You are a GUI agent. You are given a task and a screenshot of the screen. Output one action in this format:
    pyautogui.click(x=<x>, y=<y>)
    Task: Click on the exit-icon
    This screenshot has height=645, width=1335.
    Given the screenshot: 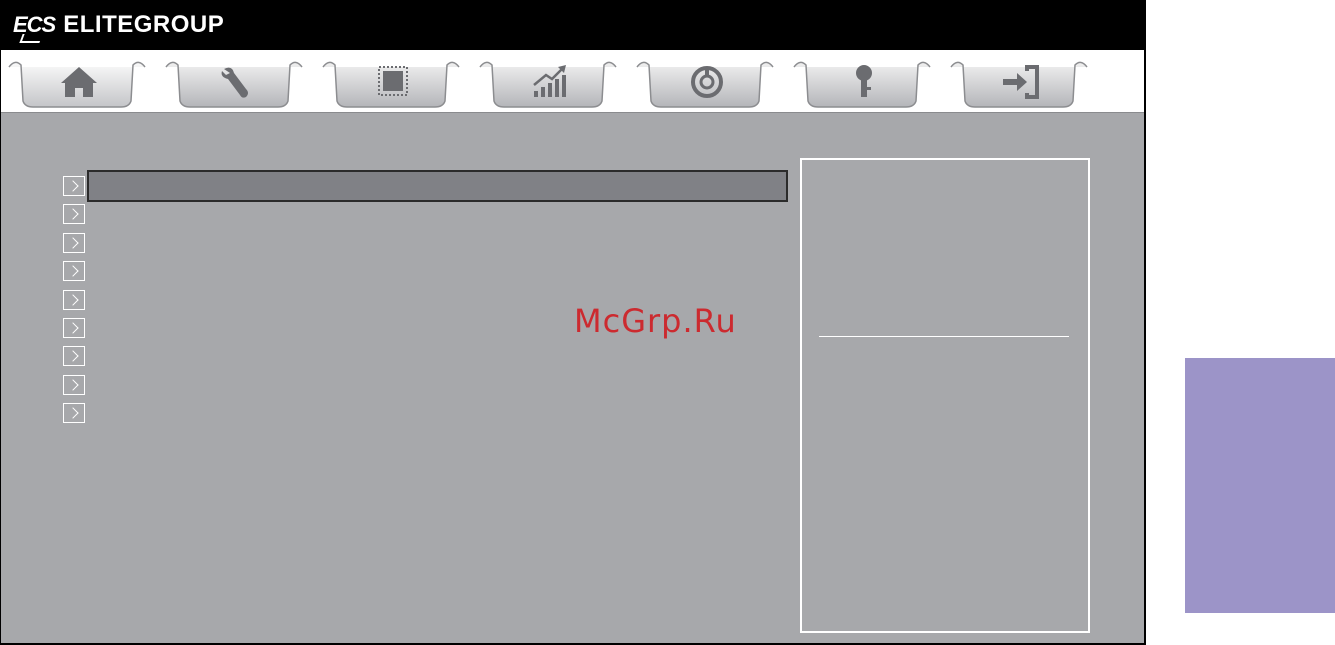 What is the action you would take?
    pyautogui.click(x=1021, y=82)
    